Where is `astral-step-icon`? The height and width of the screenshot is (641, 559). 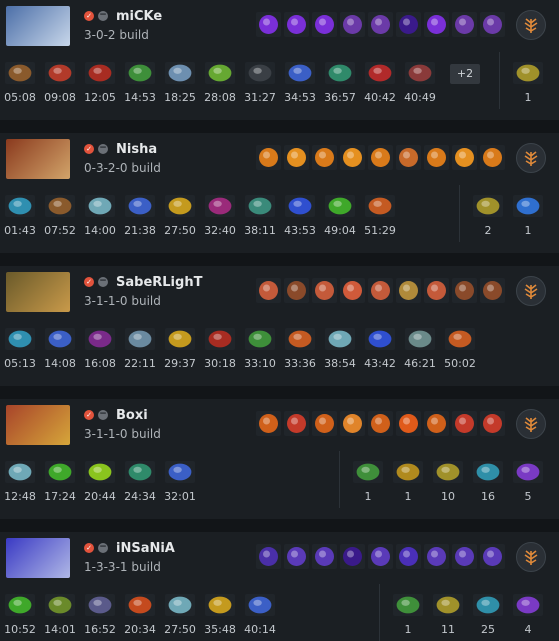 astral-step-icon is located at coordinates (408, 556).